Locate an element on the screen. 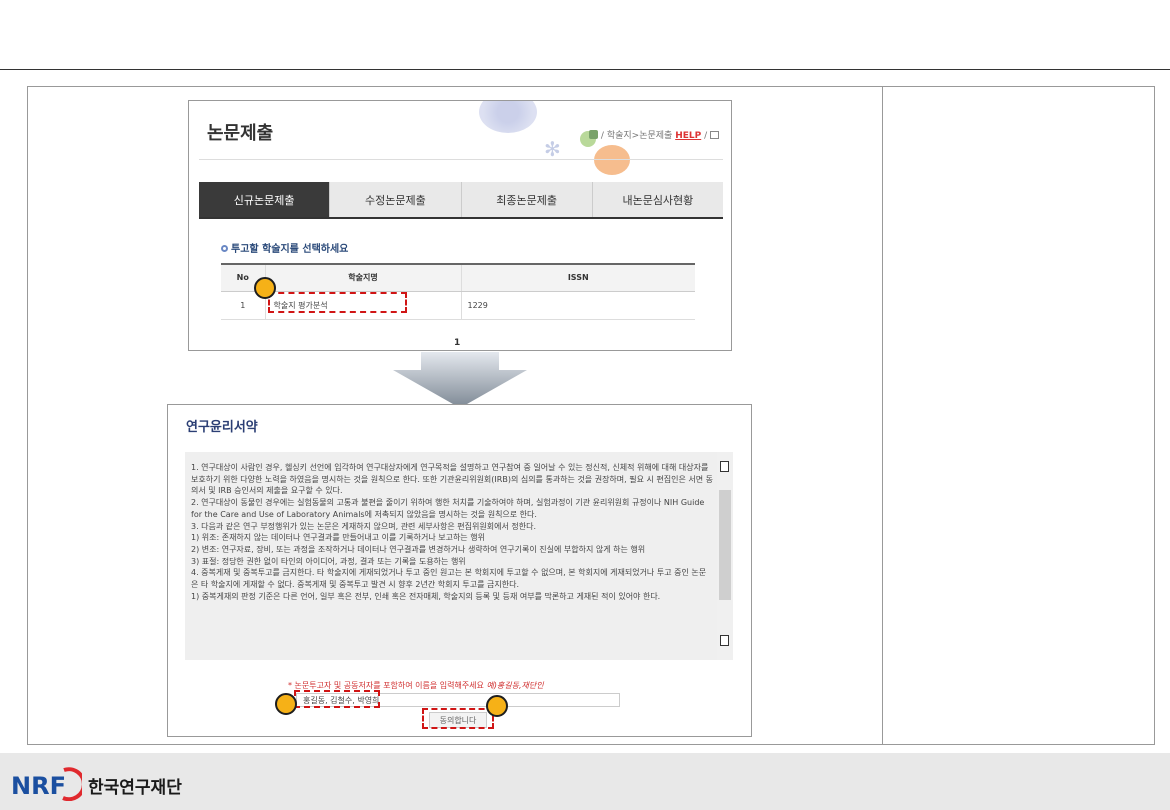 This screenshot has width=1170, height=810. bullet-icon is located at coordinates (224, 248).